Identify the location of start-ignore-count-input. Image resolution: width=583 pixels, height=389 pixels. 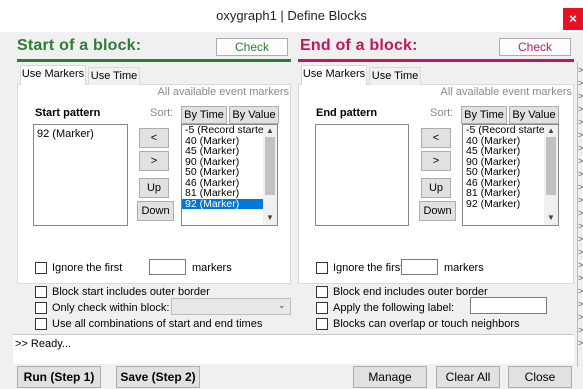
(167, 267).